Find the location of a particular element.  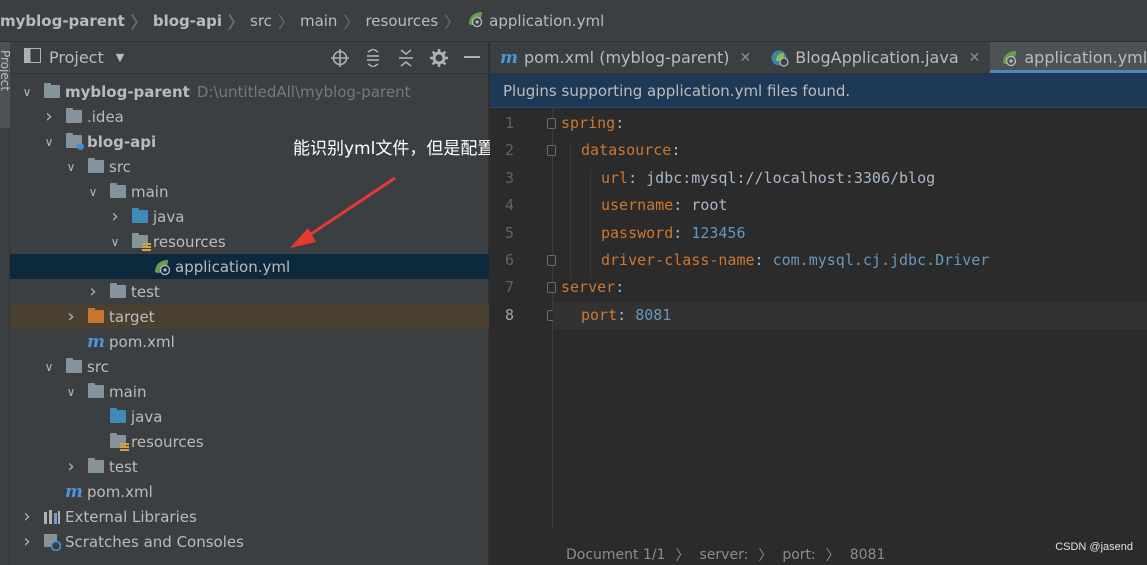

settings-icon is located at coordinates (438, 58).